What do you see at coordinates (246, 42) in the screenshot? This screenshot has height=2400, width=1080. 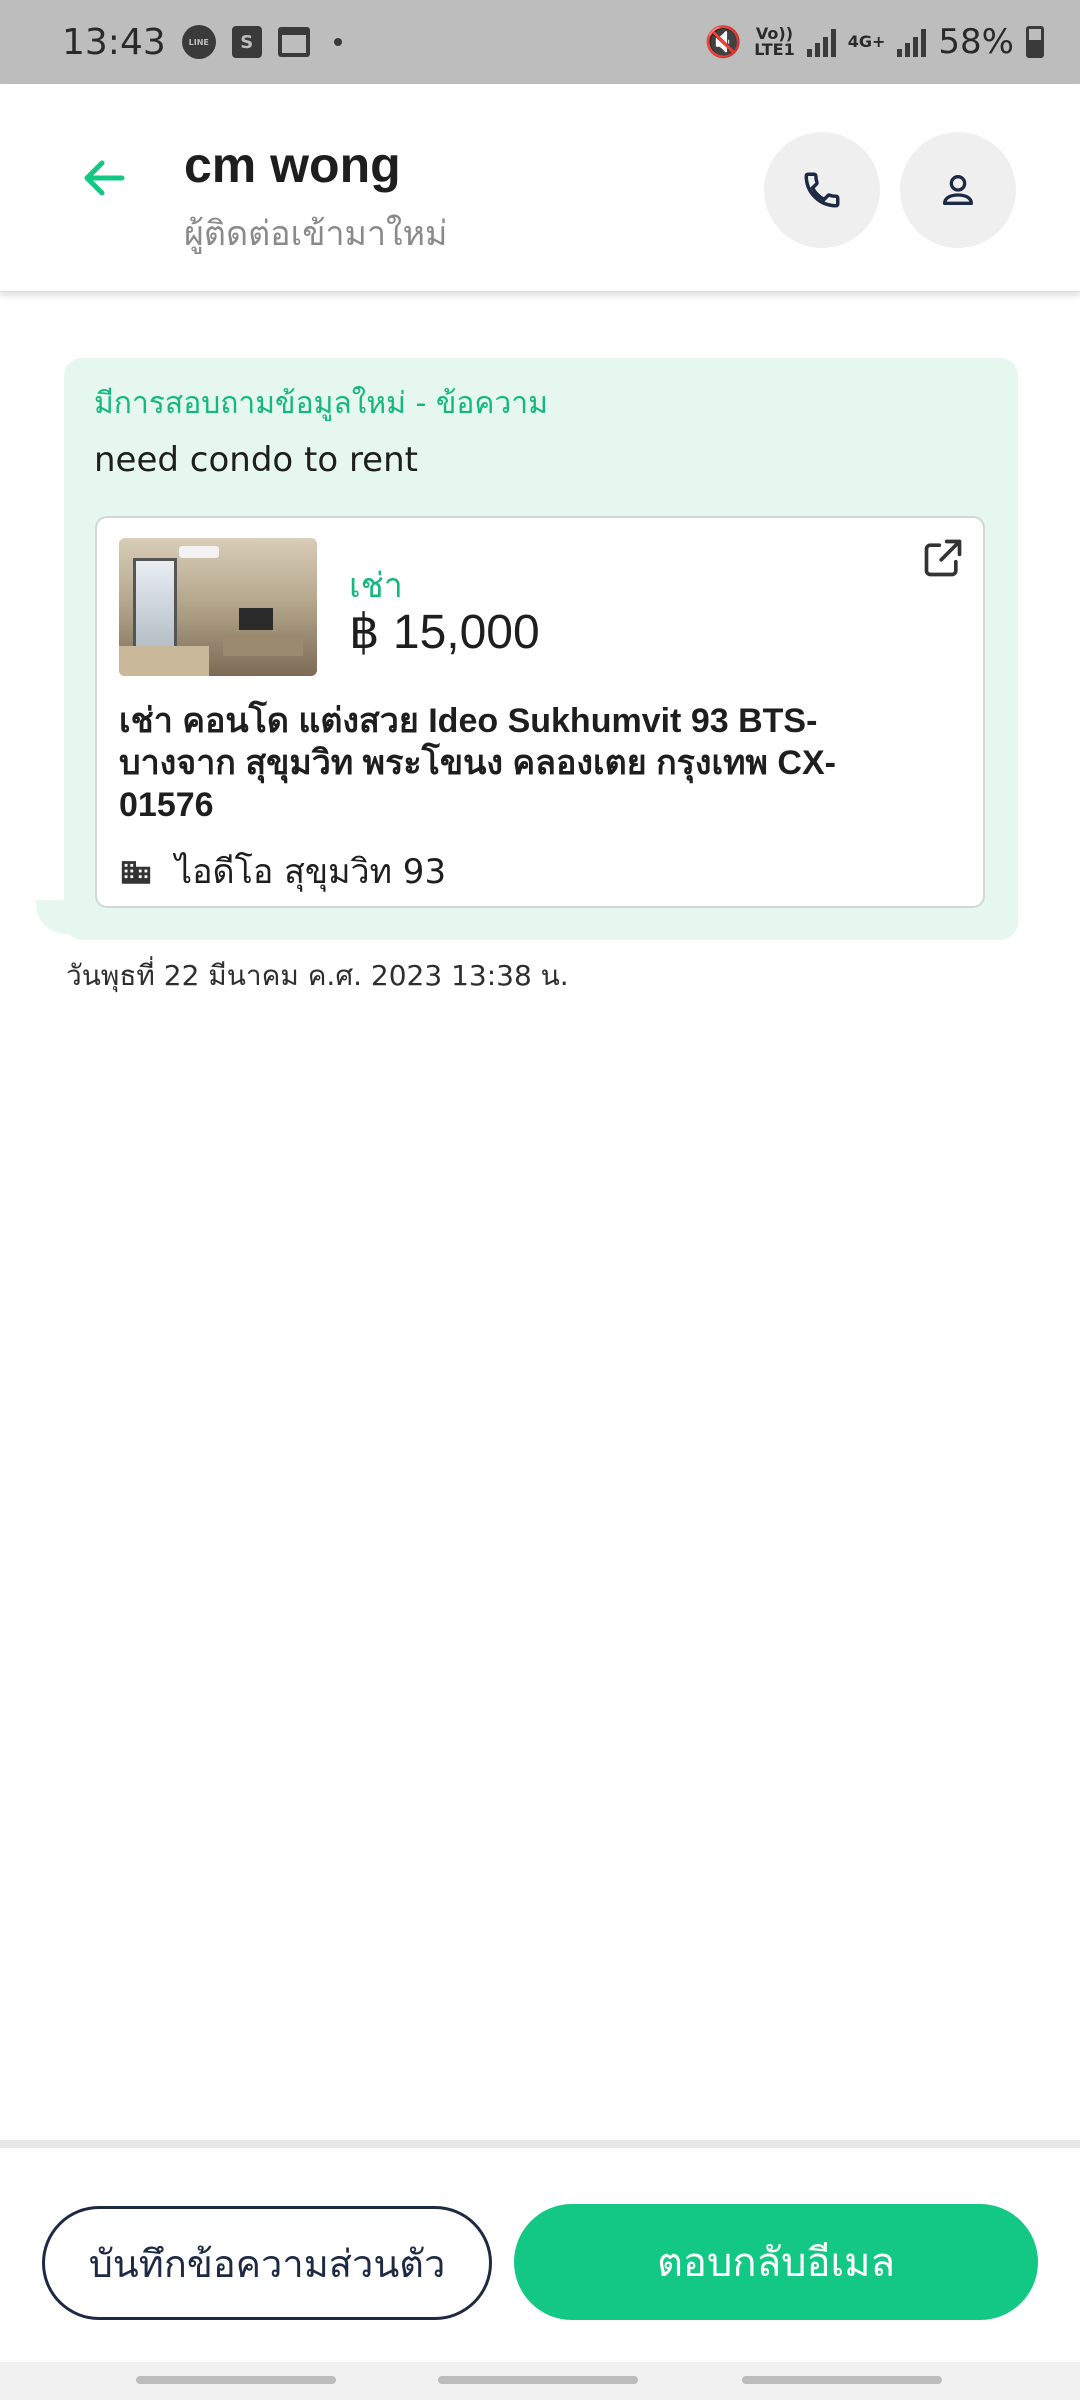 I see `shopping-bag-icon: S` at bounding box center [246, 42].